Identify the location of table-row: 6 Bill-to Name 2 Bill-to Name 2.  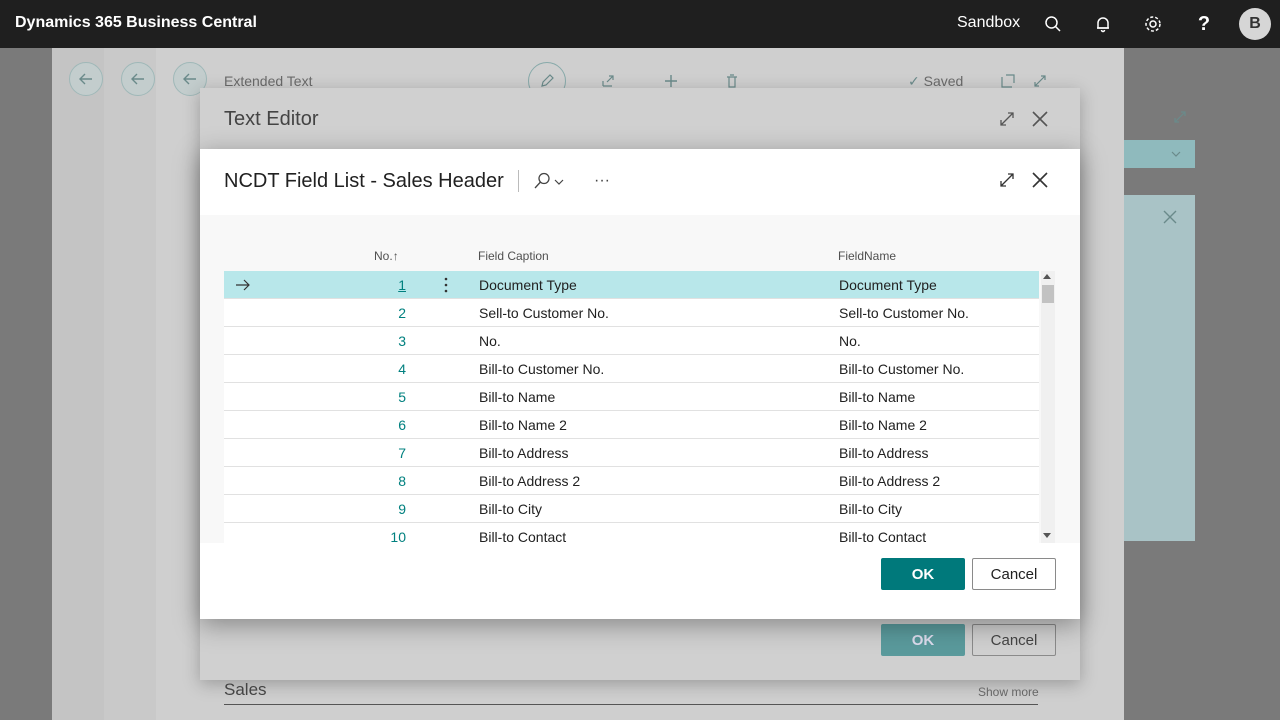
(631, 425).